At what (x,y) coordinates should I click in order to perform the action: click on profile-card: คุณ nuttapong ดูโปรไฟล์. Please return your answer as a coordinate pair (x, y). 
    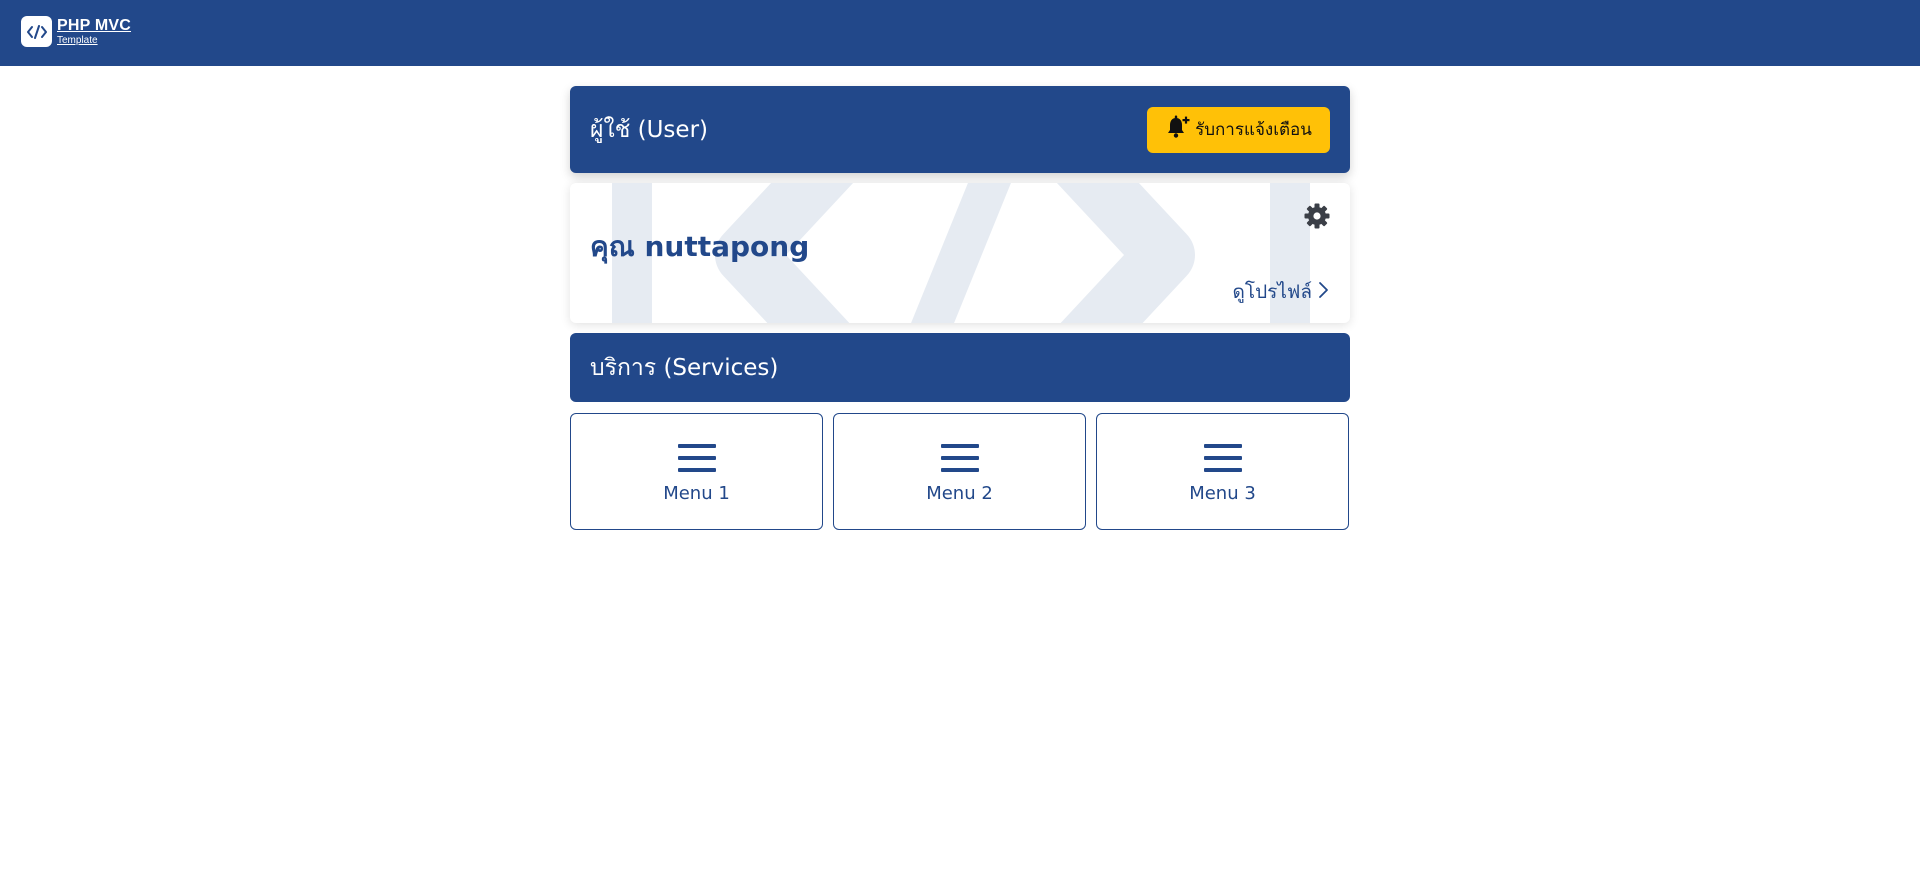
    Looking at the image, I should click on (960, 253).